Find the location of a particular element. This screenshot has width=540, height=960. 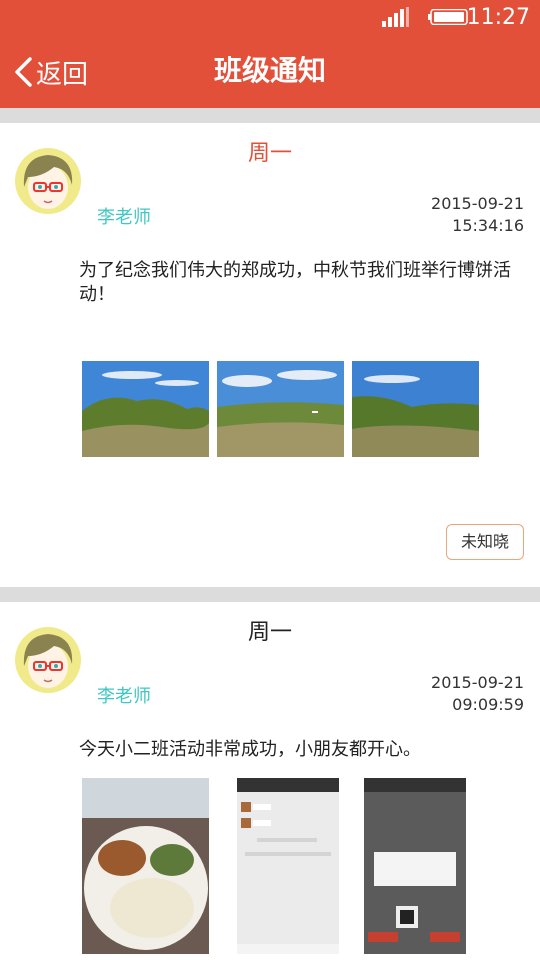

status-bar: 11:27 is located at coordinates (270, 18).